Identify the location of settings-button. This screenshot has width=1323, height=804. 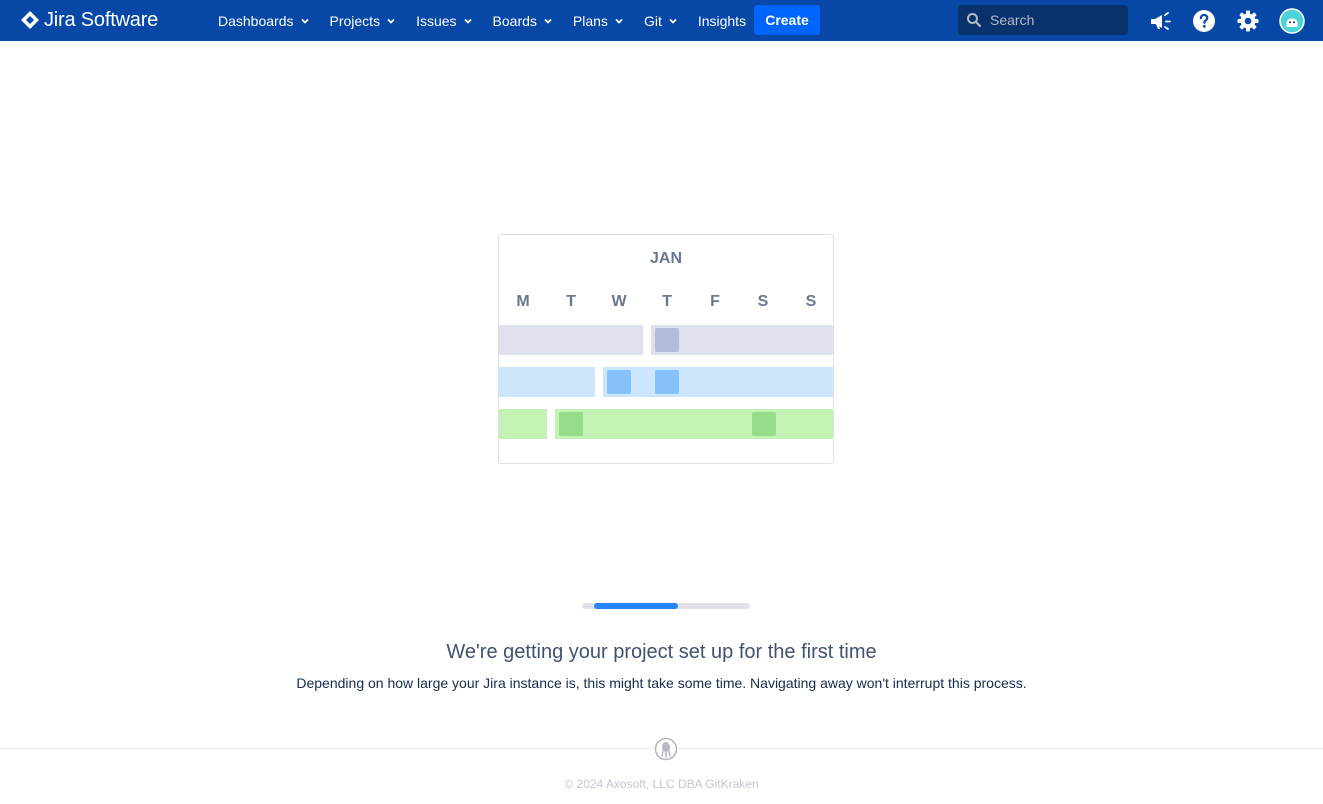
(1248, 21).